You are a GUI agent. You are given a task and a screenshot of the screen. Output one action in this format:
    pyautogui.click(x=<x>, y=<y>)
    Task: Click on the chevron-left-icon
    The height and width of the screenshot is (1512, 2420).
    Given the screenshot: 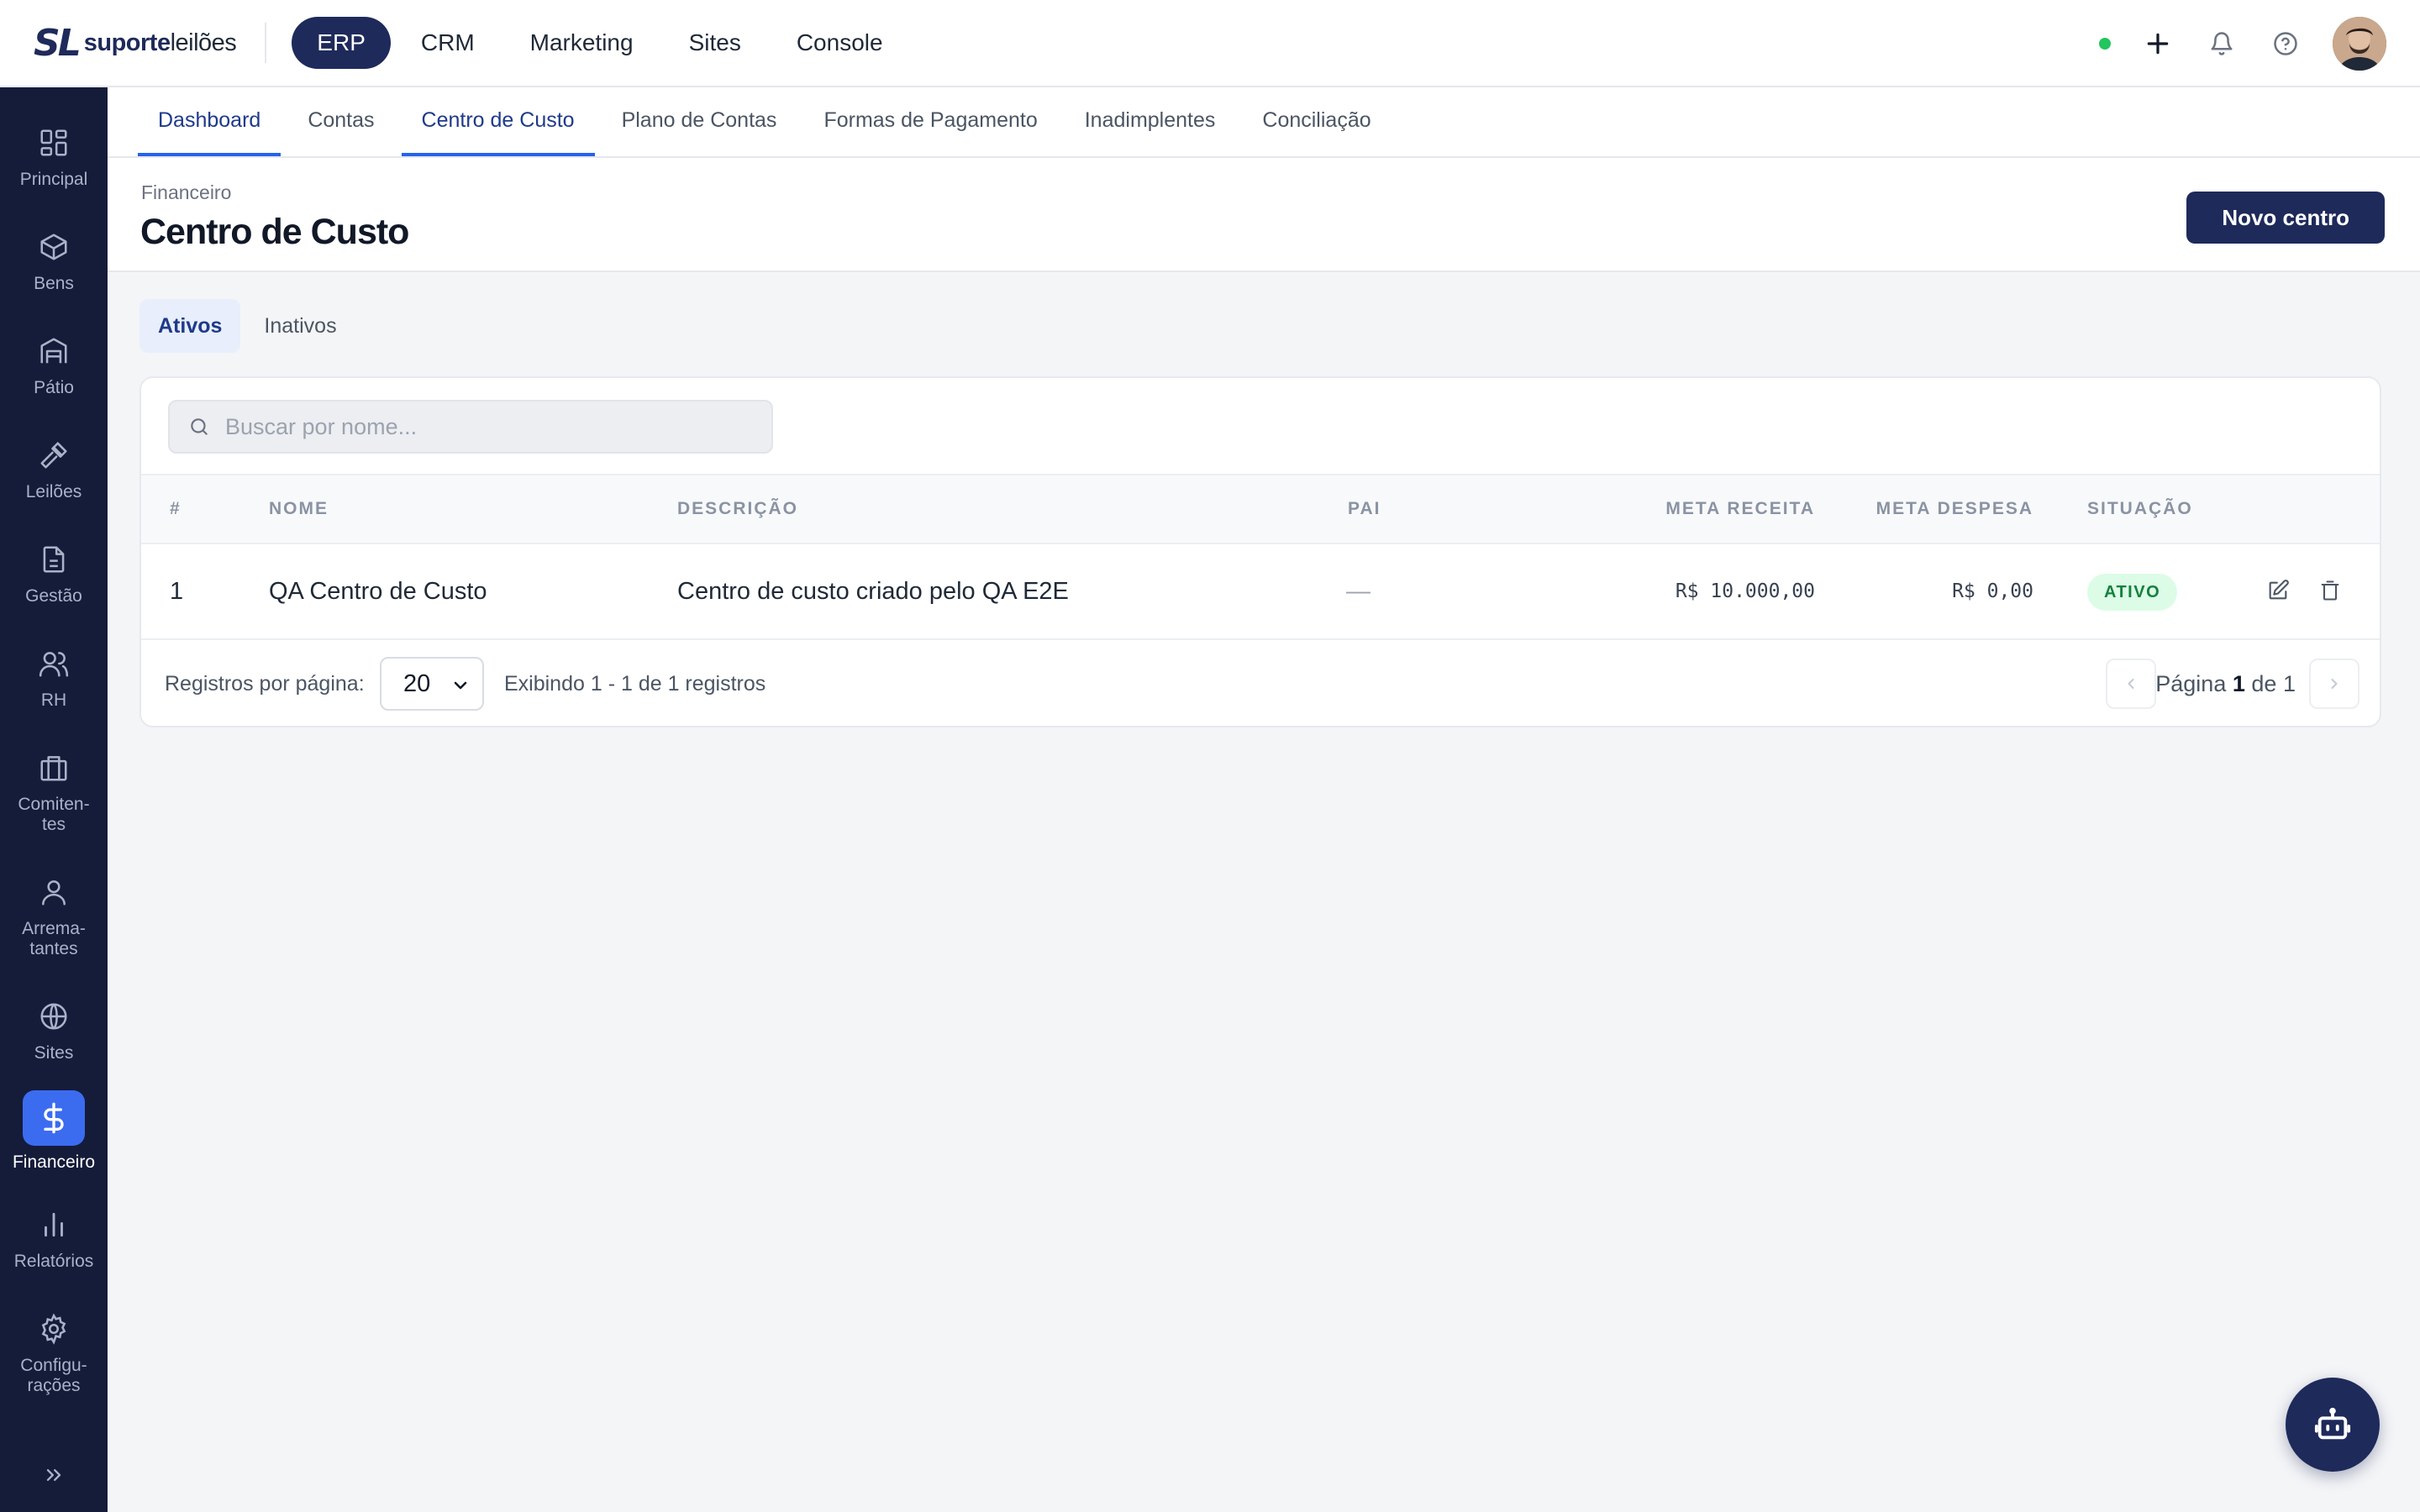 What is the action you would take?
    pyautogui.click(x=2131, y=684)
    